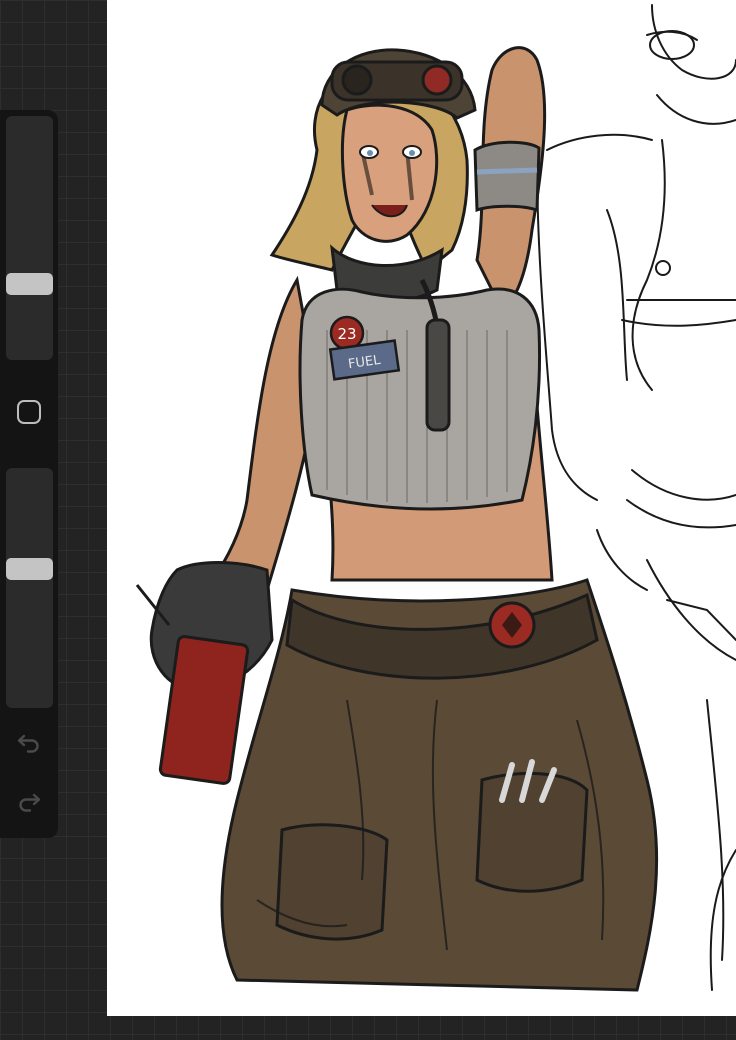 Image resolution: width=736 pixels, height=1040 pixels. I want to click on redo-button, so click(29, 801).